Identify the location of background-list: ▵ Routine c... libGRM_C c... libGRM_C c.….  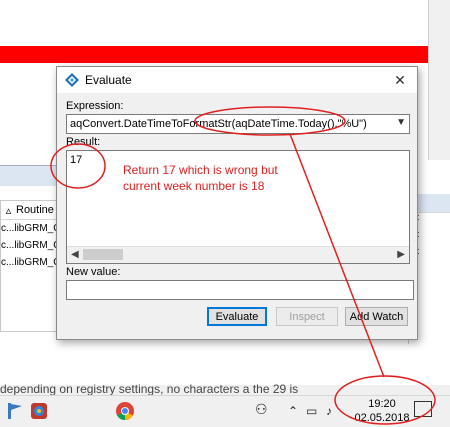
(30, 266).